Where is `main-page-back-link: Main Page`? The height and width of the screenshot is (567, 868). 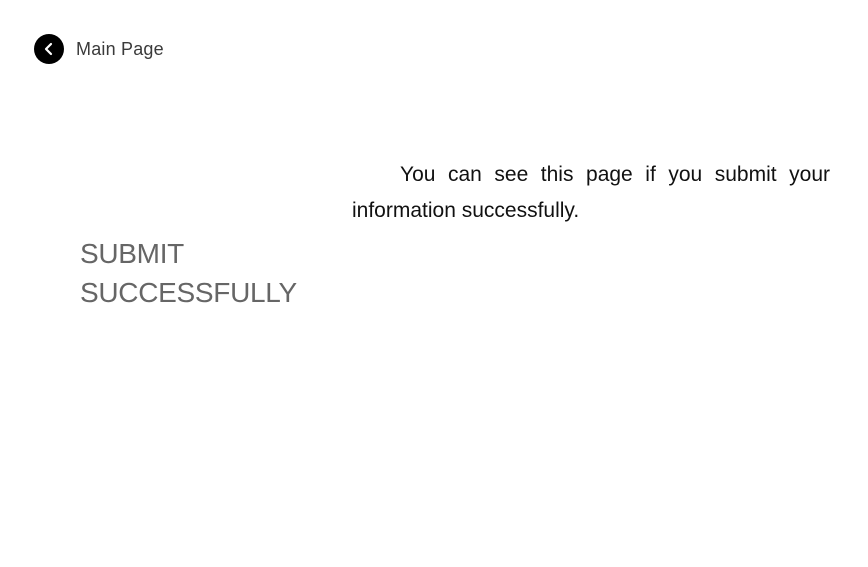
main-page-back-link: Main Page is located at coordinates (99, 49).